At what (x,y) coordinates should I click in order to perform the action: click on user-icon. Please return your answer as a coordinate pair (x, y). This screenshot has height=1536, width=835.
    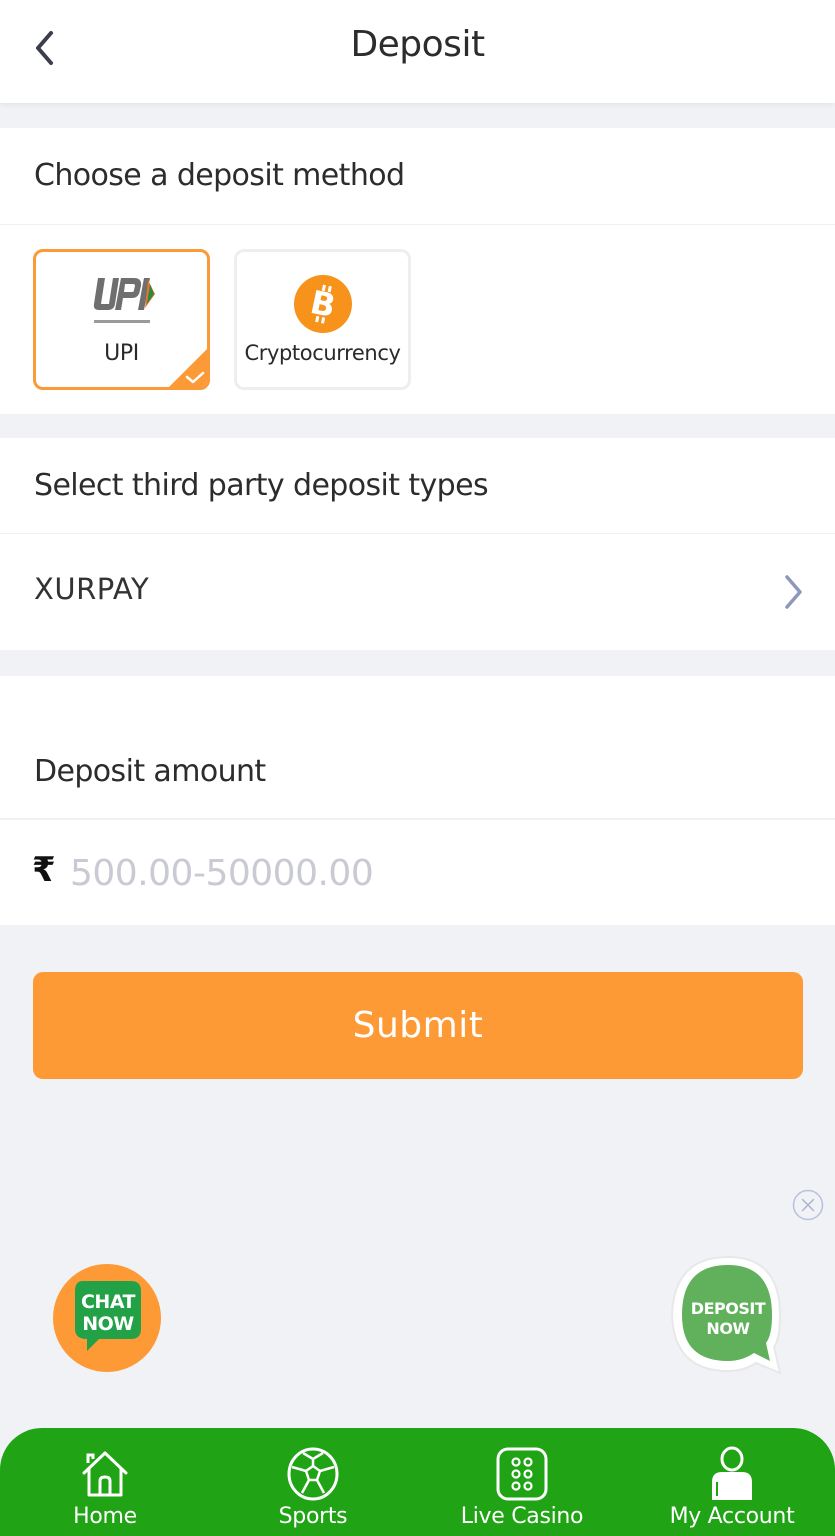
    Looking at the image, I should click on (732, 1473).